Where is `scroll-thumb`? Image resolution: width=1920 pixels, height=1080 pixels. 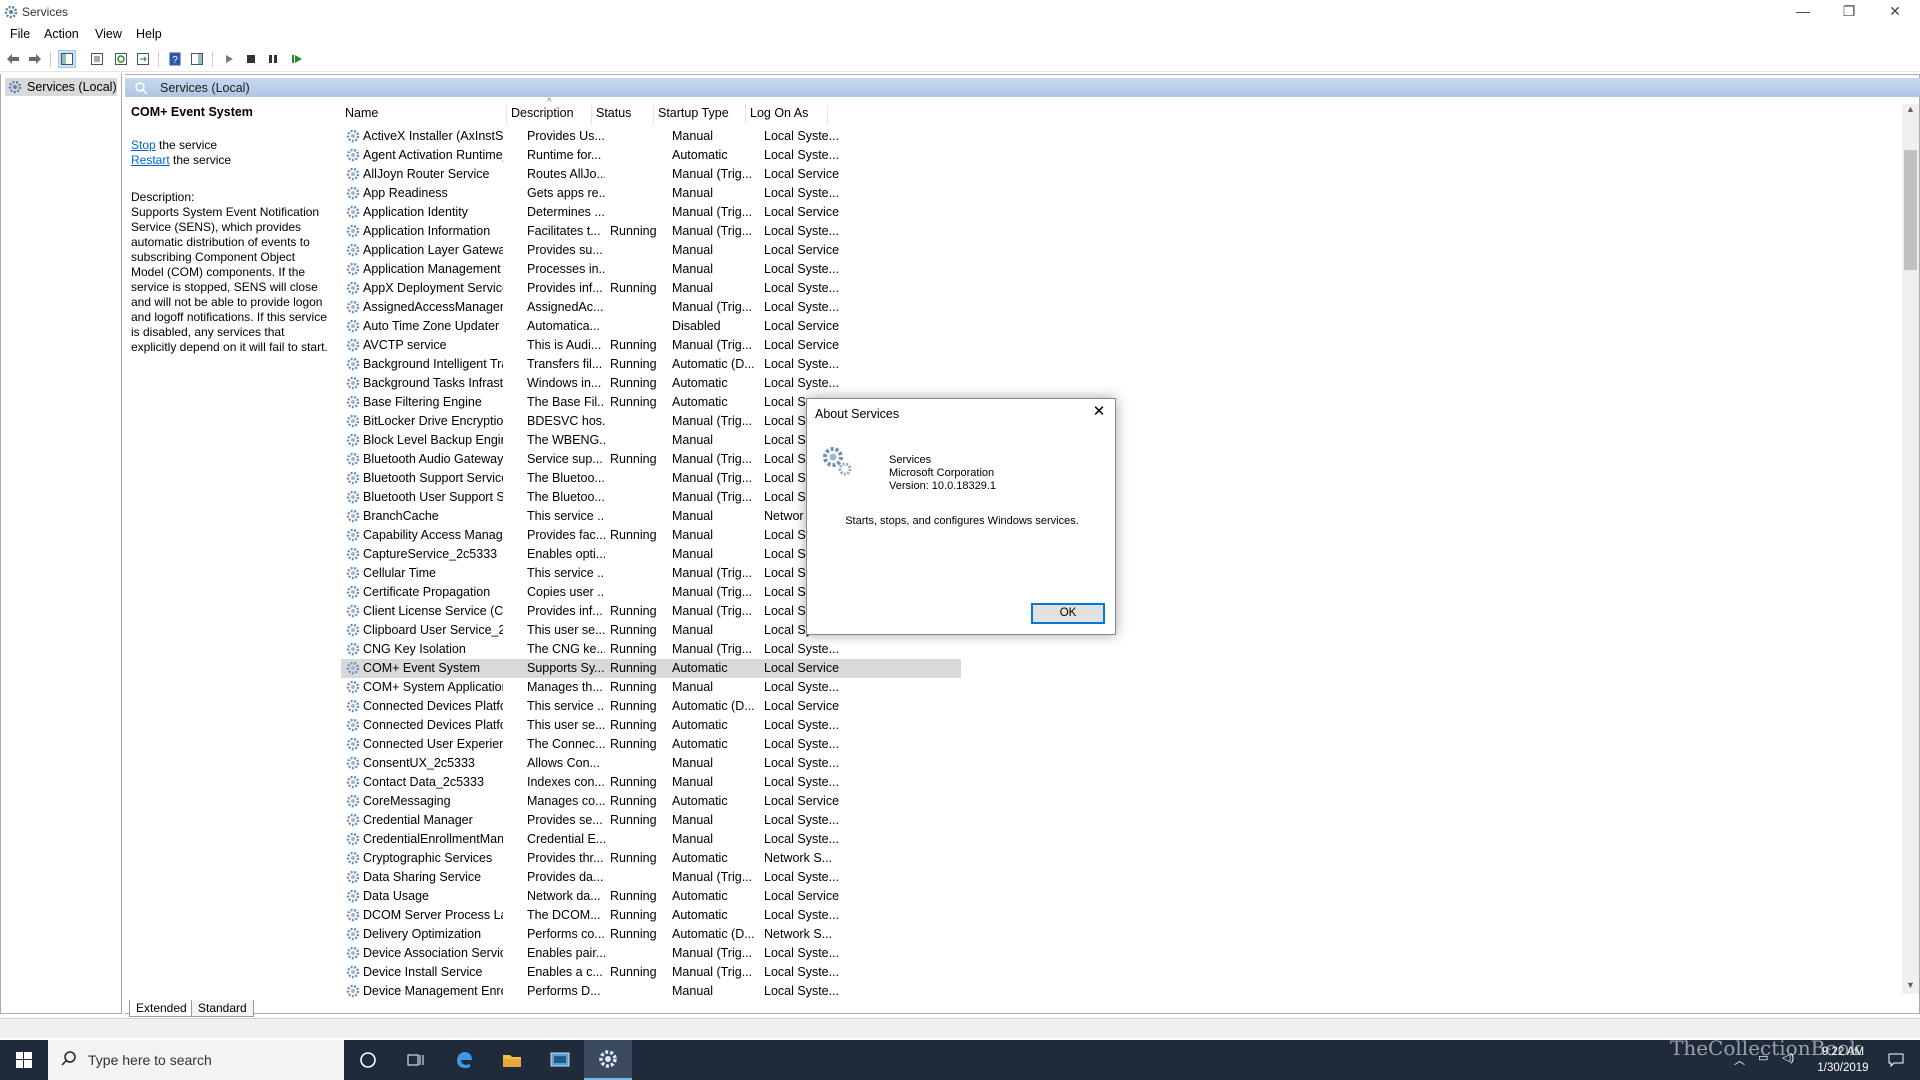 scroll-thumb is located at coordinates (1910, 210).